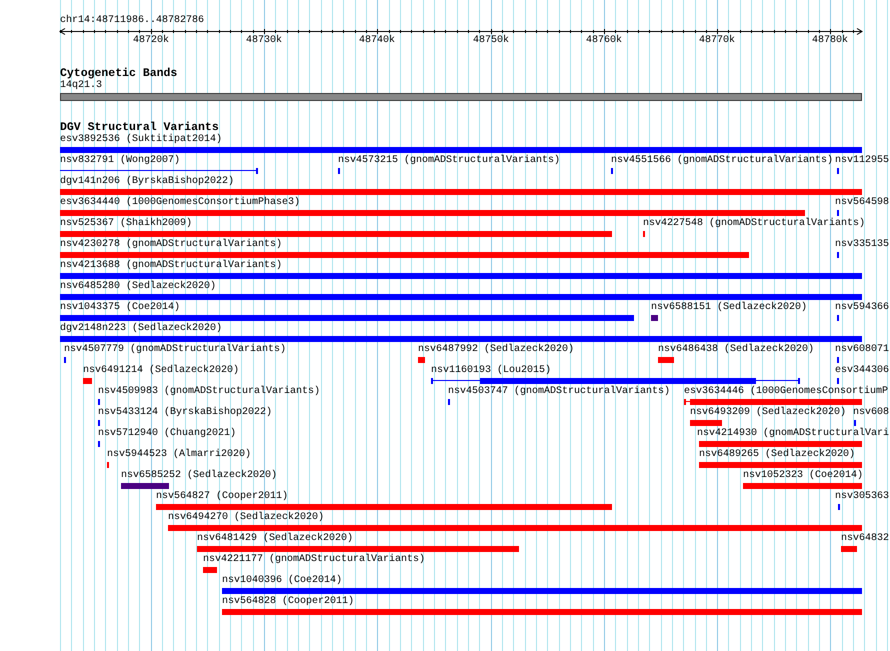  What do you see at coordinates (167, 434) in the screenshot?
I see `variant-label: nsv5712940 (Chuang2021)` at bounding box center [167, 434].